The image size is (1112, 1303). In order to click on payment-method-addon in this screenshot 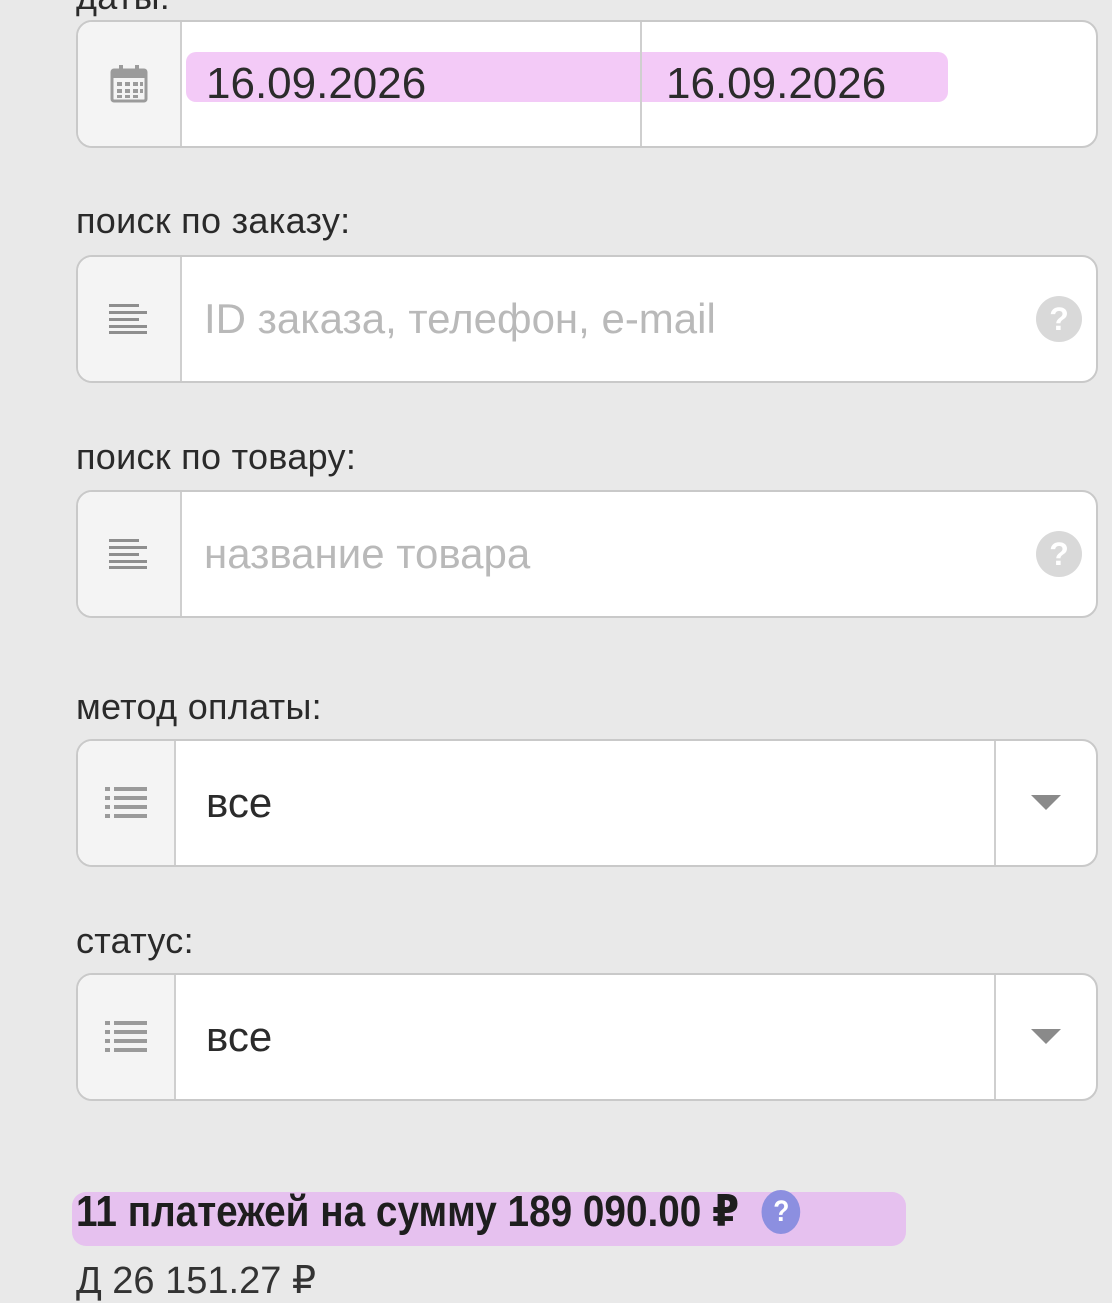, I will do `click(127, 803)`.